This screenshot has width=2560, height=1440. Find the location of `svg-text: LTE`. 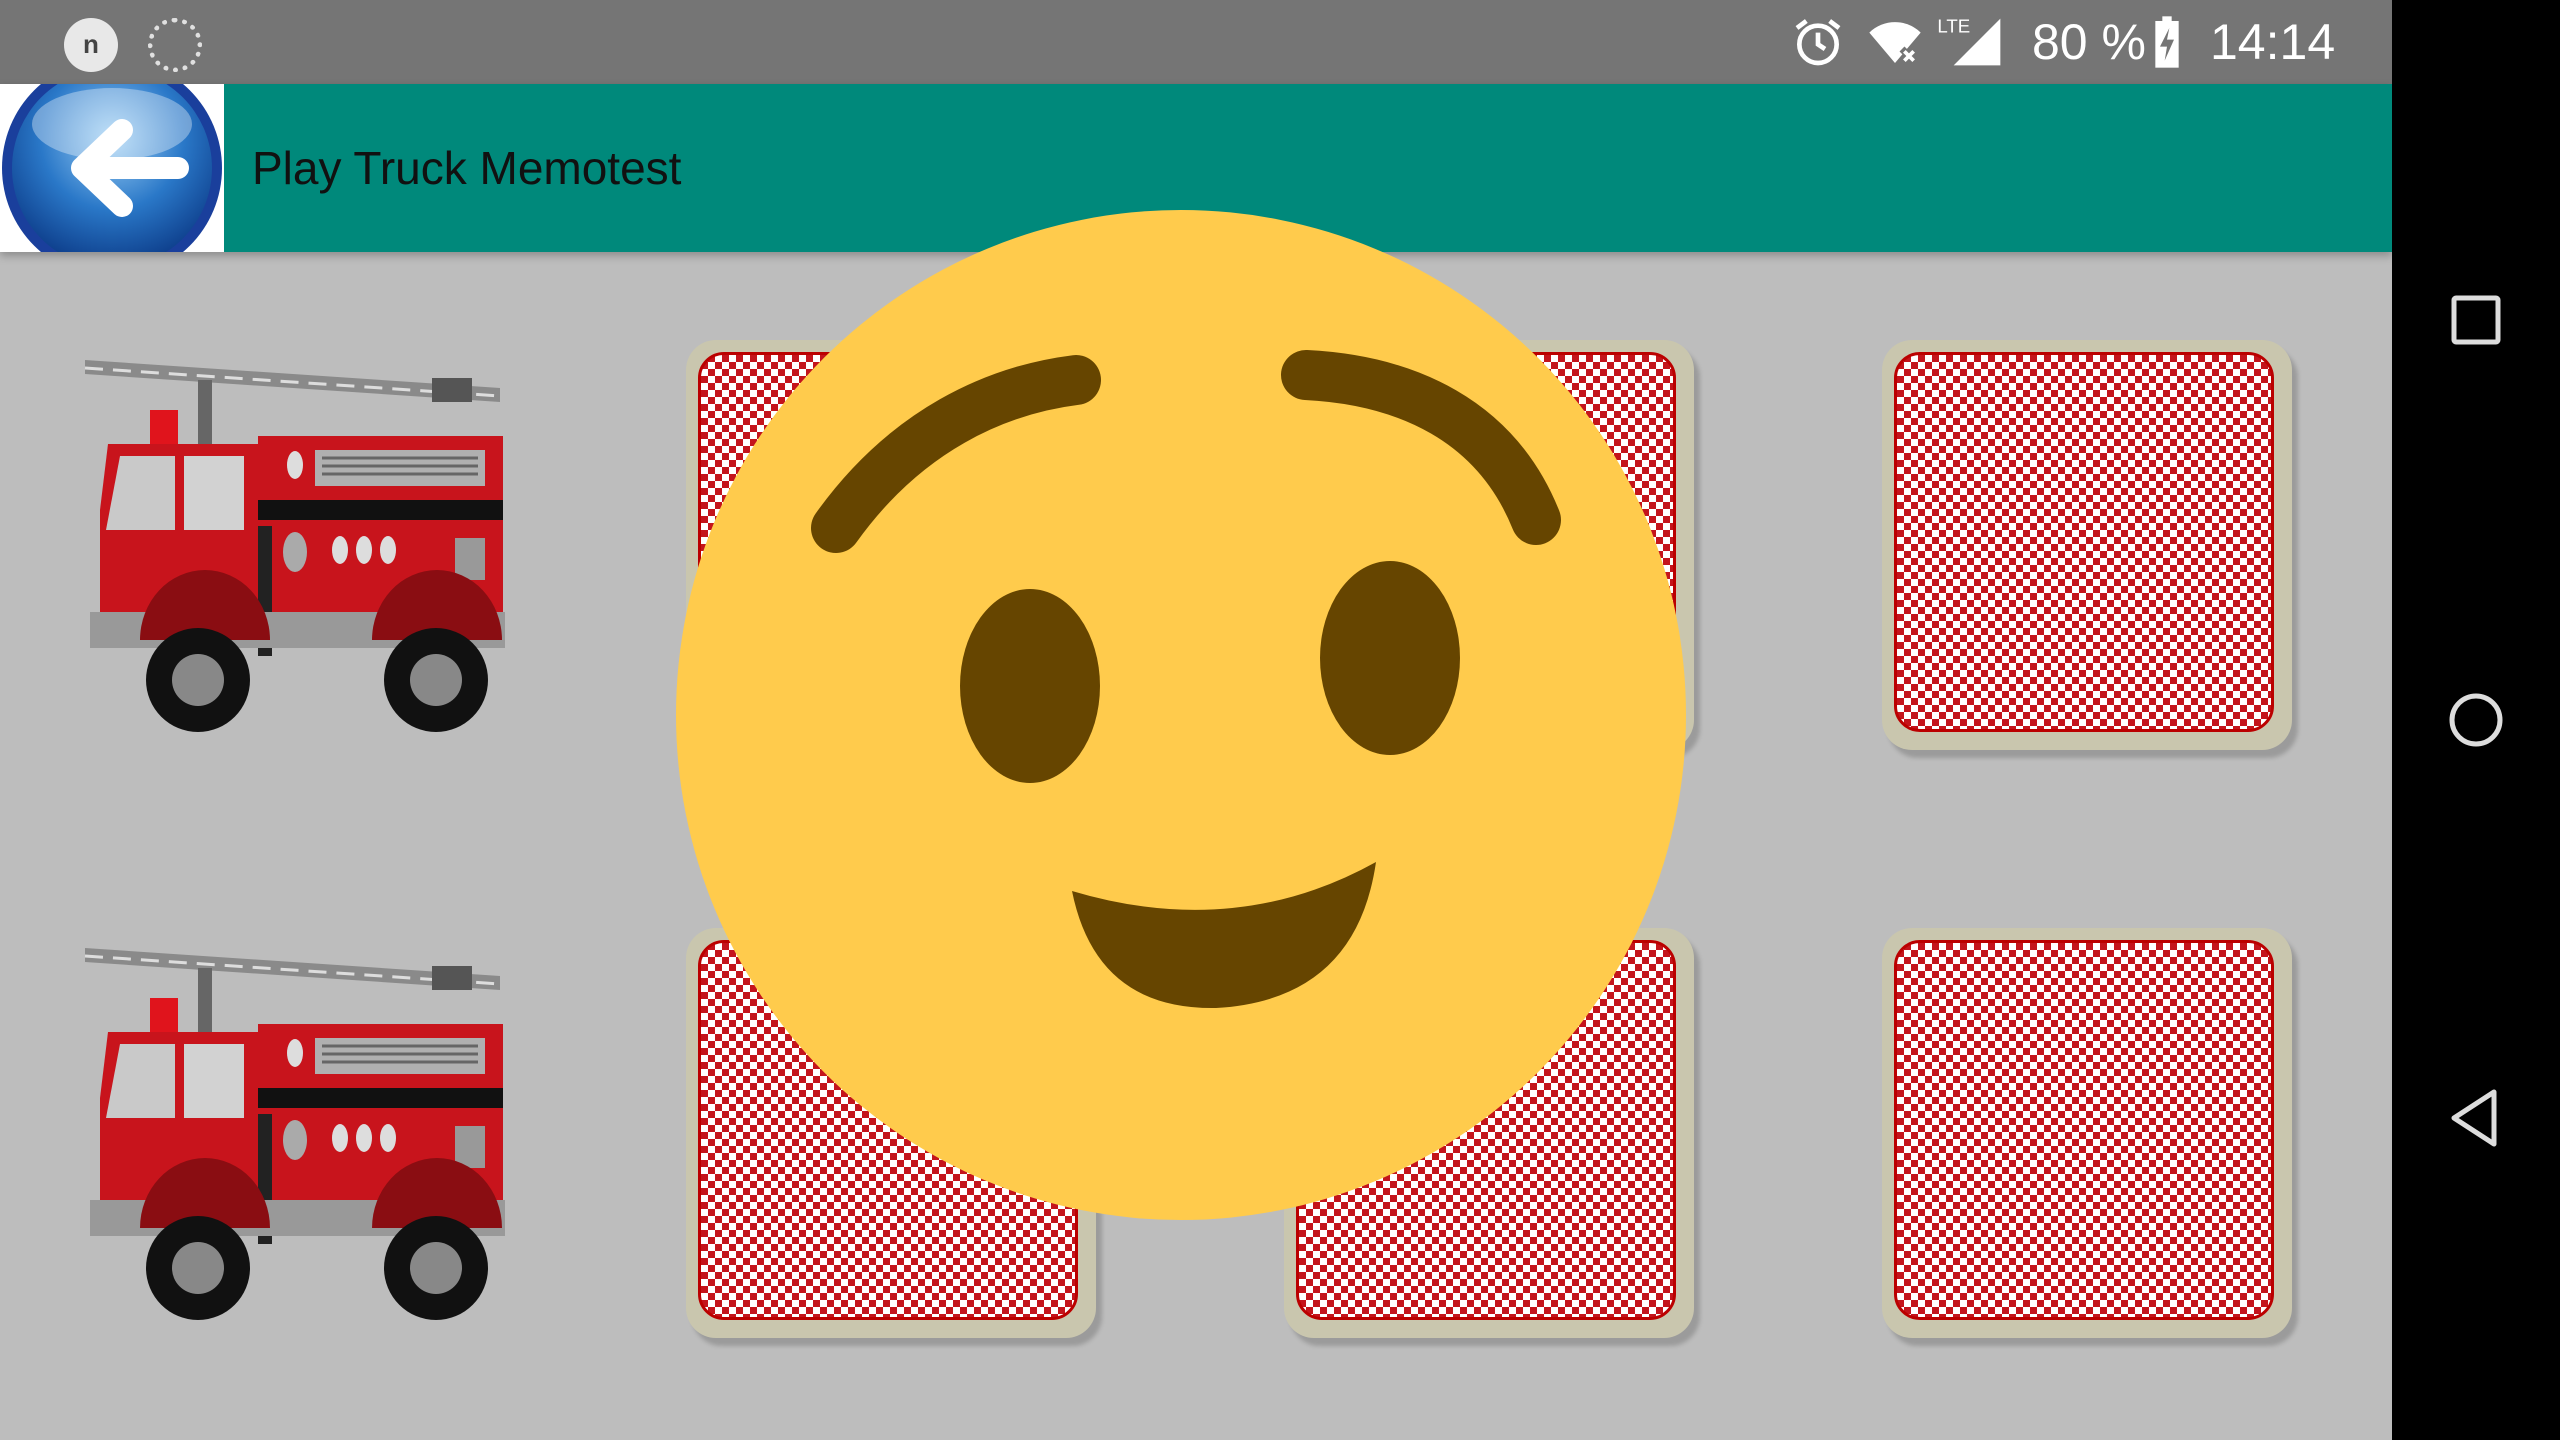

svg-text: LTE is located at coordinates (1953, 26).